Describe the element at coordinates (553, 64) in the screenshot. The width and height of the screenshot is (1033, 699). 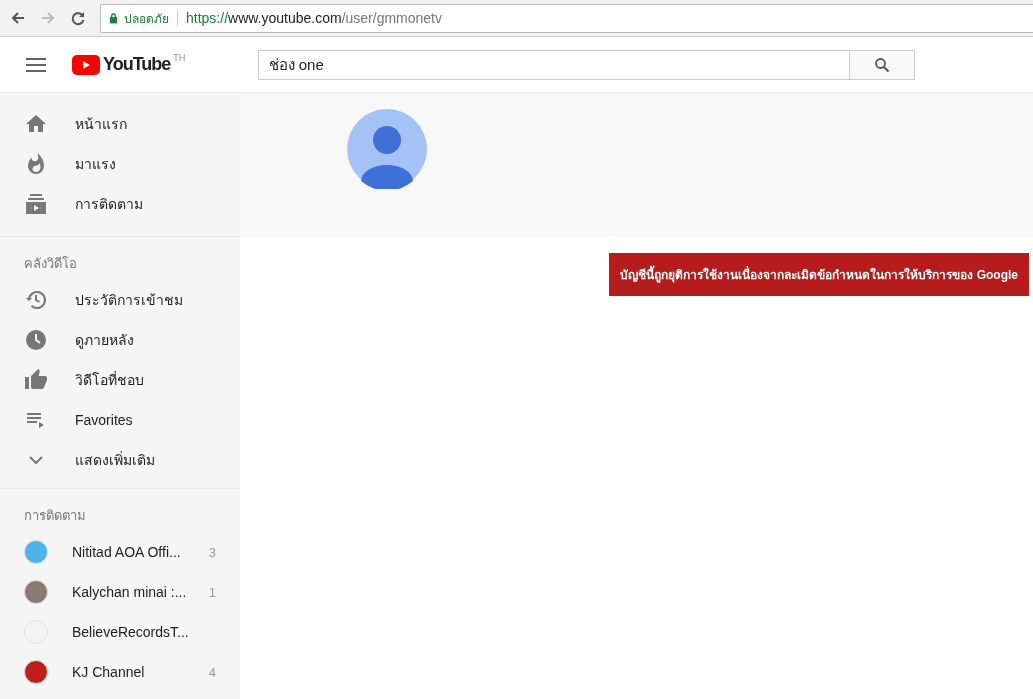
I see `search-field: ช่อง one` at that location.